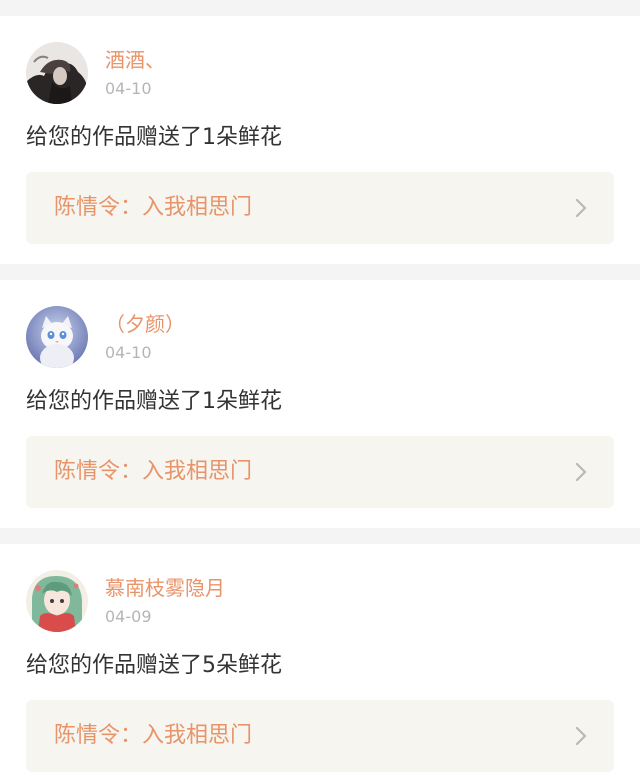  I want to click on notification-message: 给您的作品赠送了5朵鲜花, so click(154, 665).